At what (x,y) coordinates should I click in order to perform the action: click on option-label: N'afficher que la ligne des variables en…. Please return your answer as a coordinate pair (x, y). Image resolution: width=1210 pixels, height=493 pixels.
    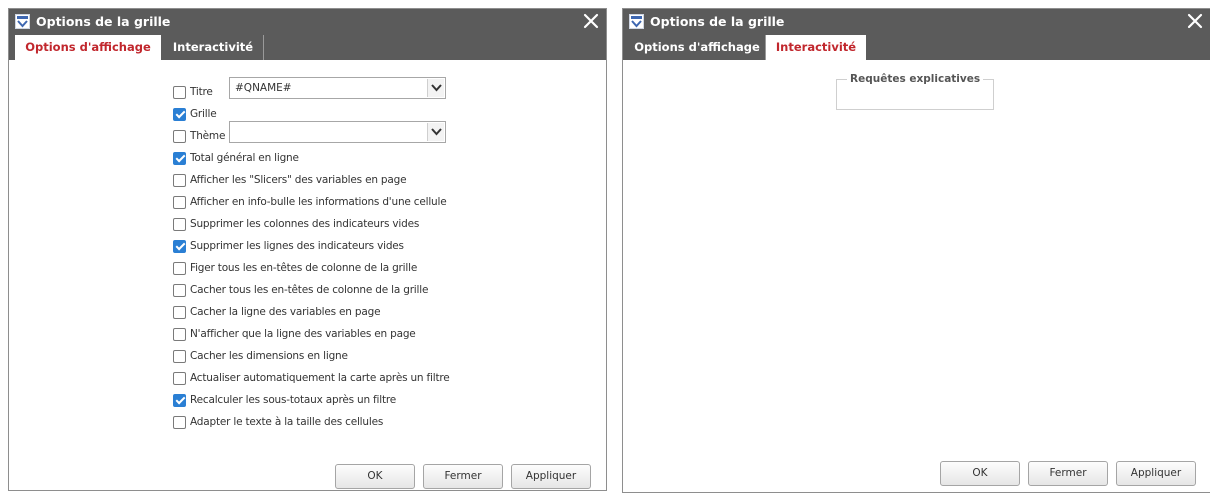
    Looking at the image, I should click on (303, 334).